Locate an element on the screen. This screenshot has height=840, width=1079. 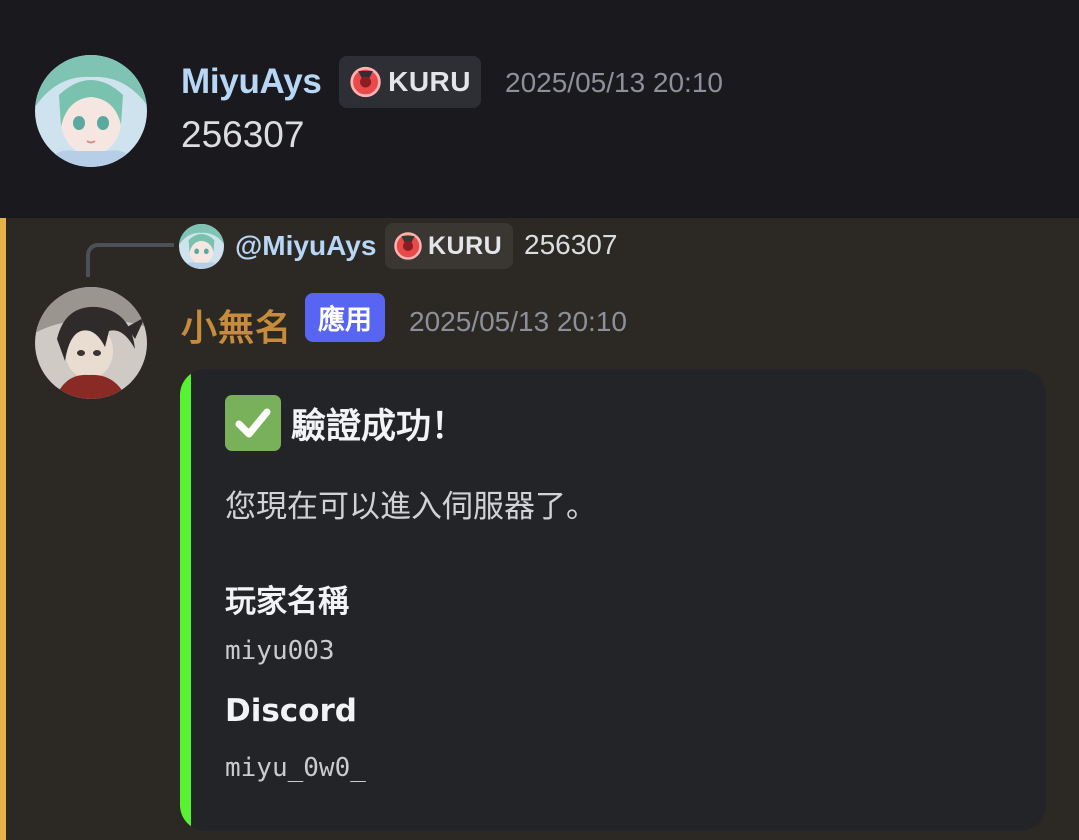
author-name: MiyuAys is located at coordinates (251, 82).